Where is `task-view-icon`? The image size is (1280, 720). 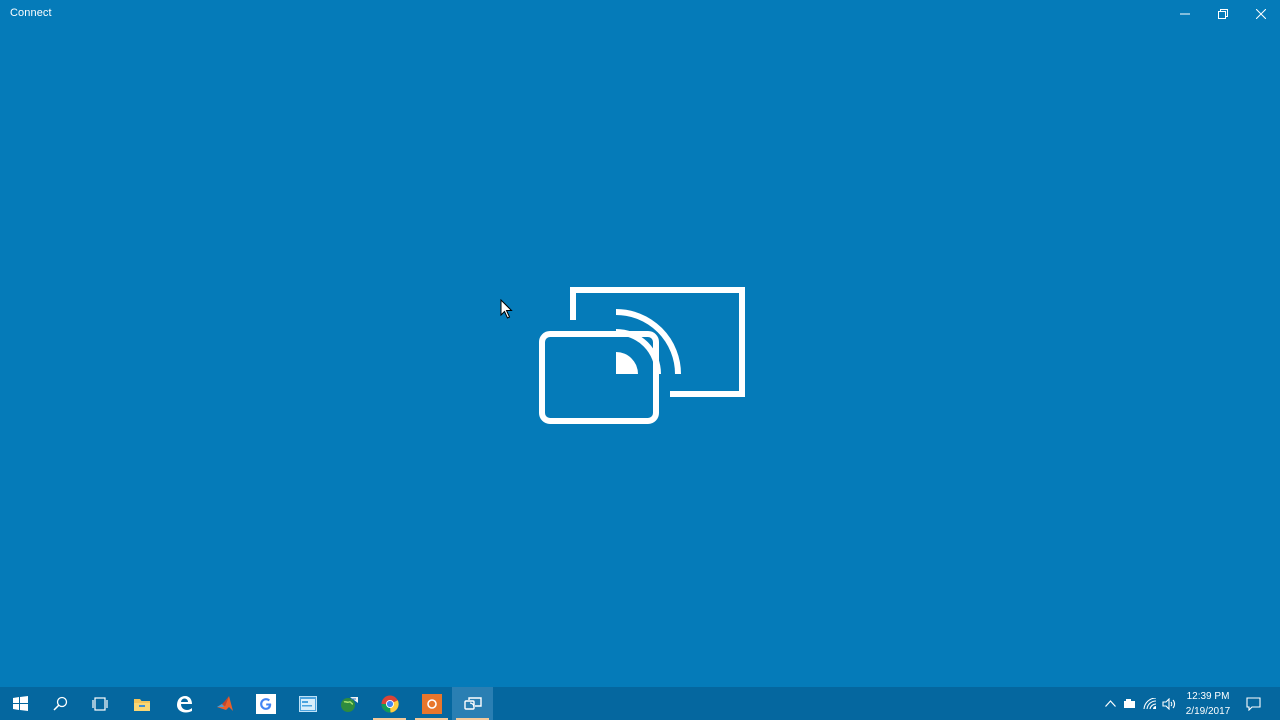
task-view-icon is located at coordinates (99, 703).